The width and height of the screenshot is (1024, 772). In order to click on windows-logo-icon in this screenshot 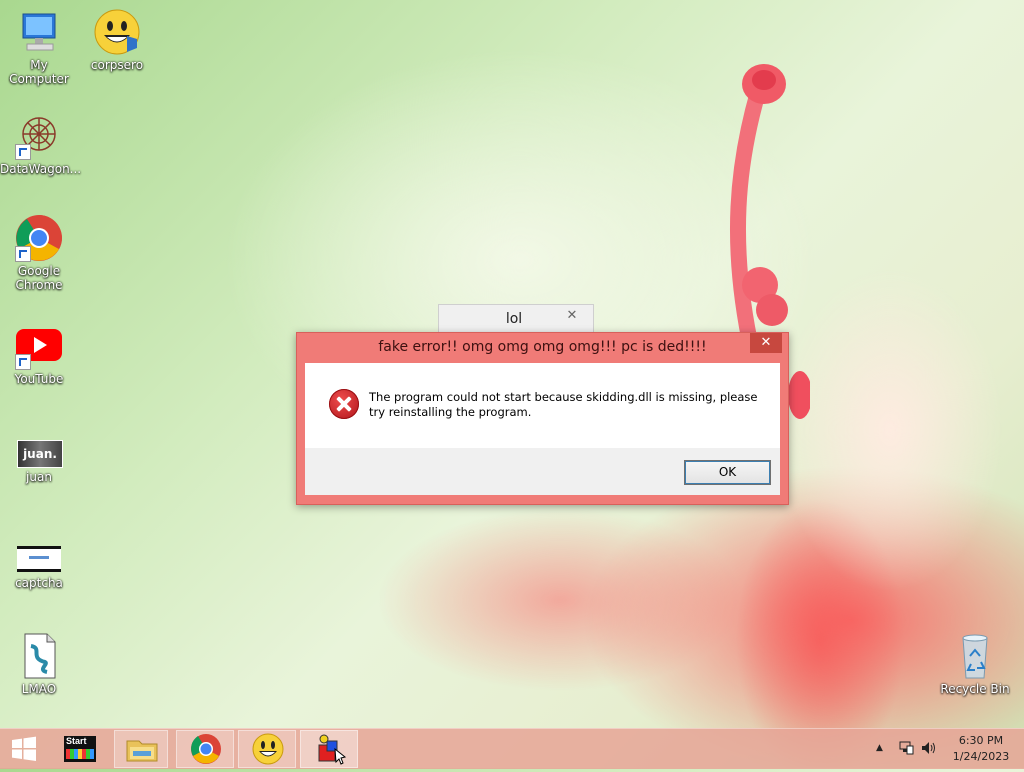, I will do `click(24, 749)`.